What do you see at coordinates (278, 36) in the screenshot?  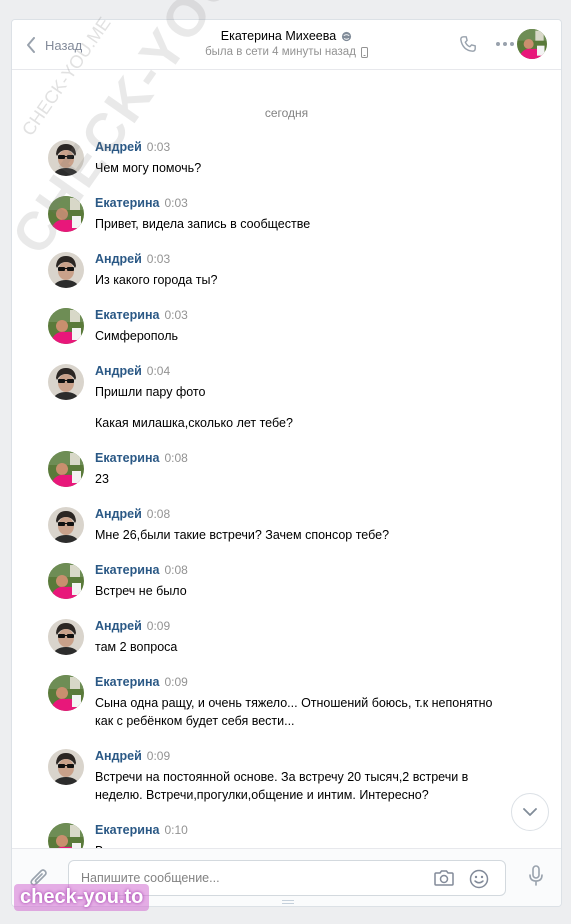 I see `peer-name: Екатерина Михеева` at bounding box center [278, 36].